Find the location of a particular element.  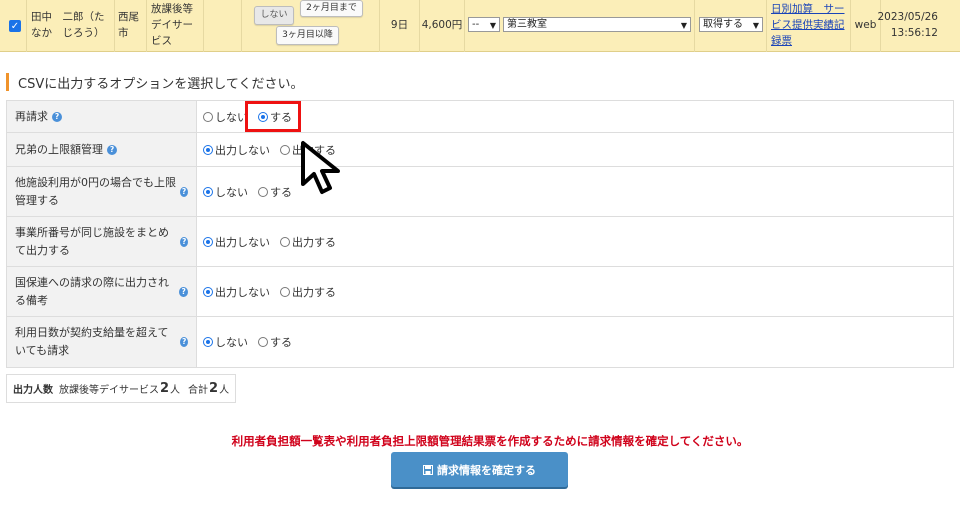

option-row-rebill: 再請求? しない する is located at coordinates (480, 117).